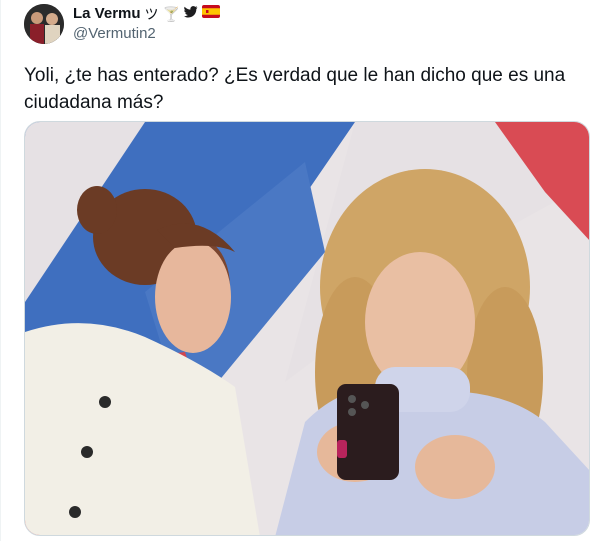  What do you see at coordinates (151, 14) in the screenshot?
I see `smiley-emoji: ツ` at bounding box center [151, 14].